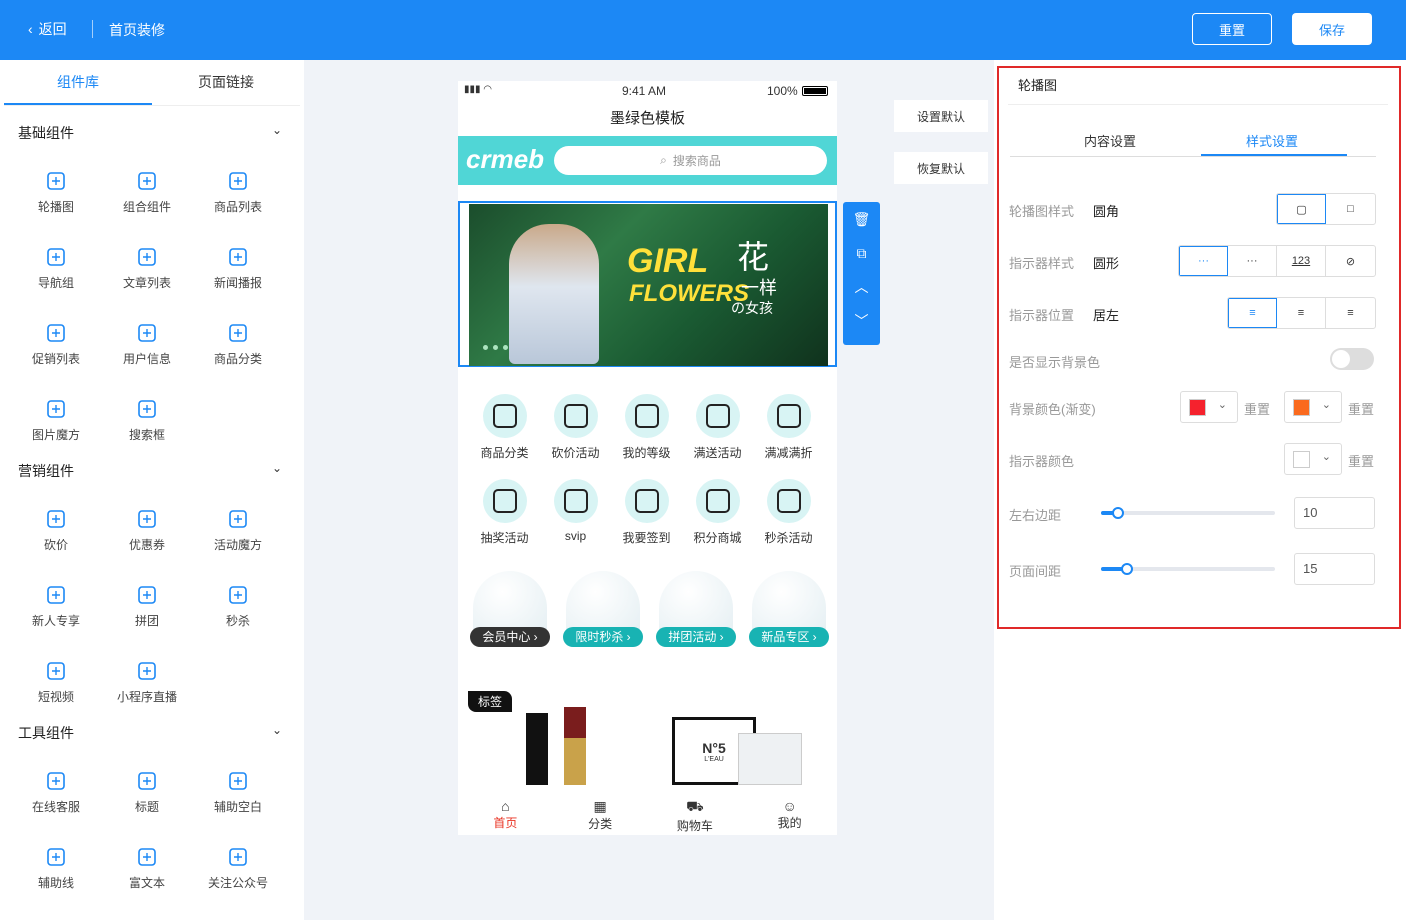  I want to click on nav-item: 抽奖活动, so click(504, 512).